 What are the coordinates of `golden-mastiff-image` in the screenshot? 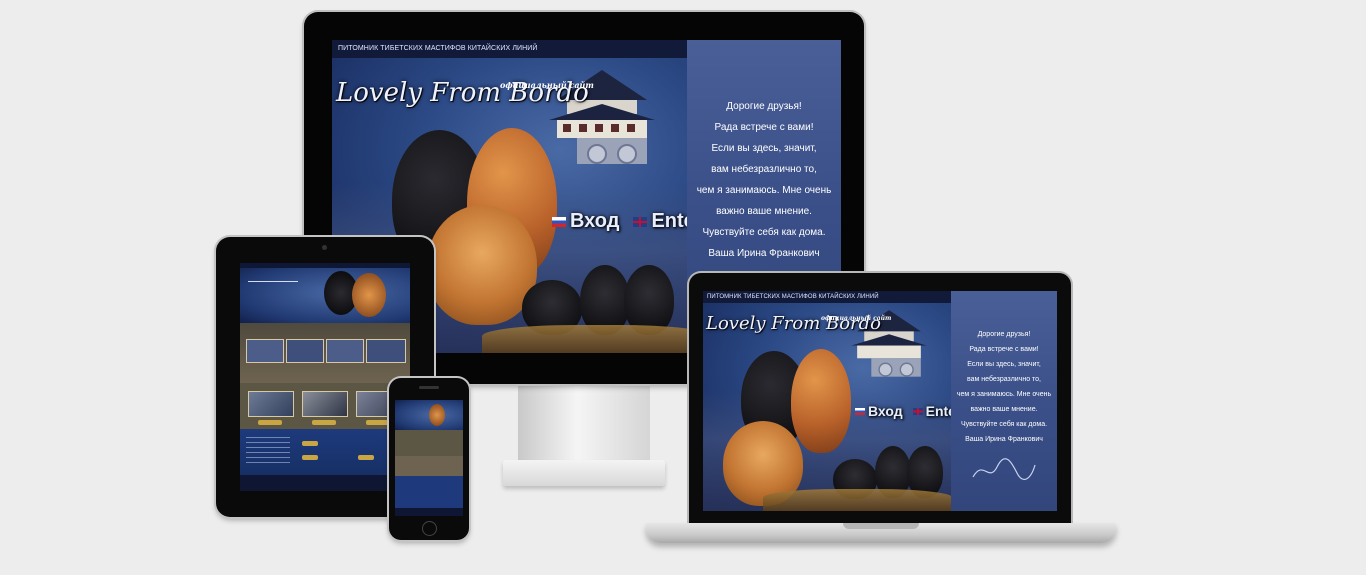 It's located at (482, 265).